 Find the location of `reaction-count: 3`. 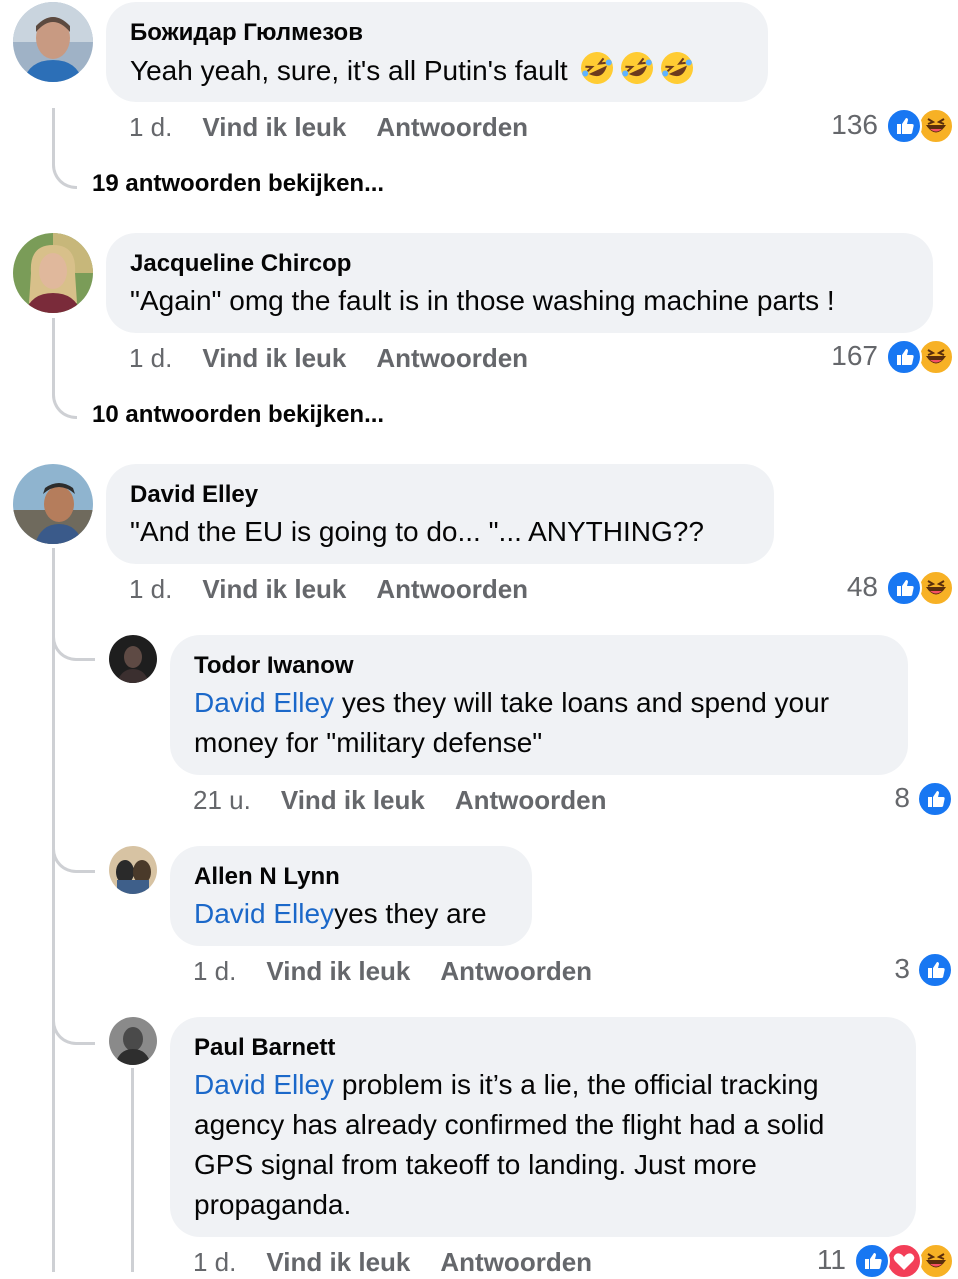

reaction-count: 3 is located at coordinates (885, 969).